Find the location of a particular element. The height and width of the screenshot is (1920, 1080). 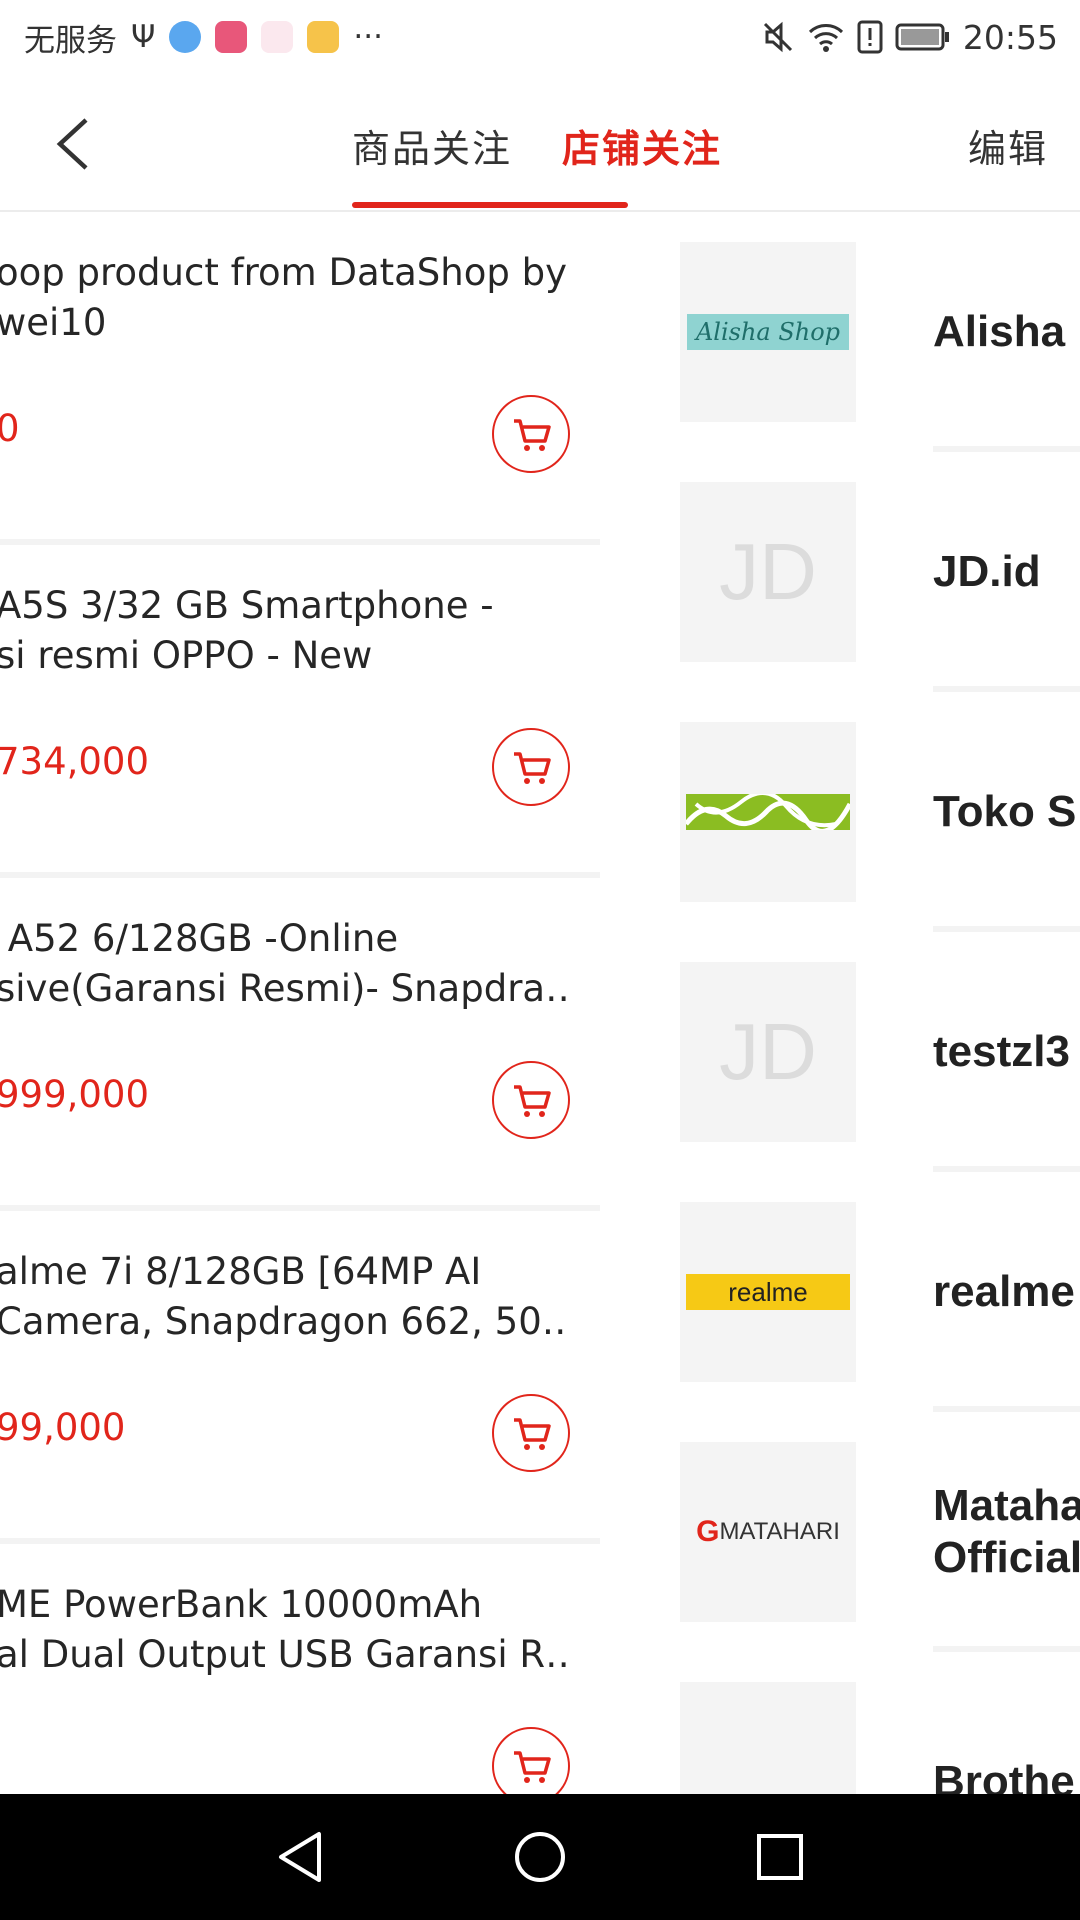

toko-logo-graphic is located at coordinates (768, 812).